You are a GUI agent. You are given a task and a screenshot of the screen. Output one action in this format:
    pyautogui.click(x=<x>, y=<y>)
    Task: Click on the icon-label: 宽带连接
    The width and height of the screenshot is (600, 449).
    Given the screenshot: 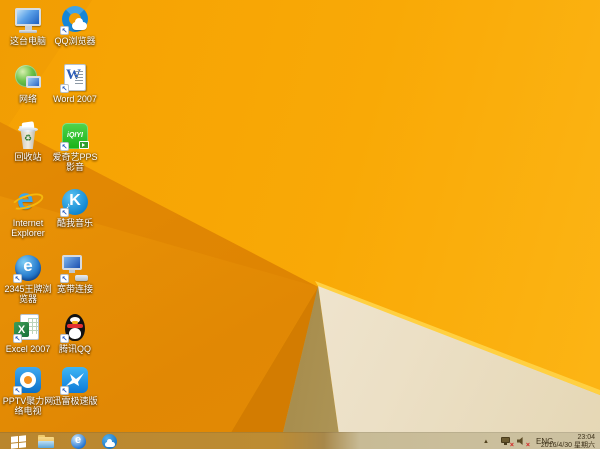 What is the action you would take?
    pyautogui.click(x=74, y=289)
    